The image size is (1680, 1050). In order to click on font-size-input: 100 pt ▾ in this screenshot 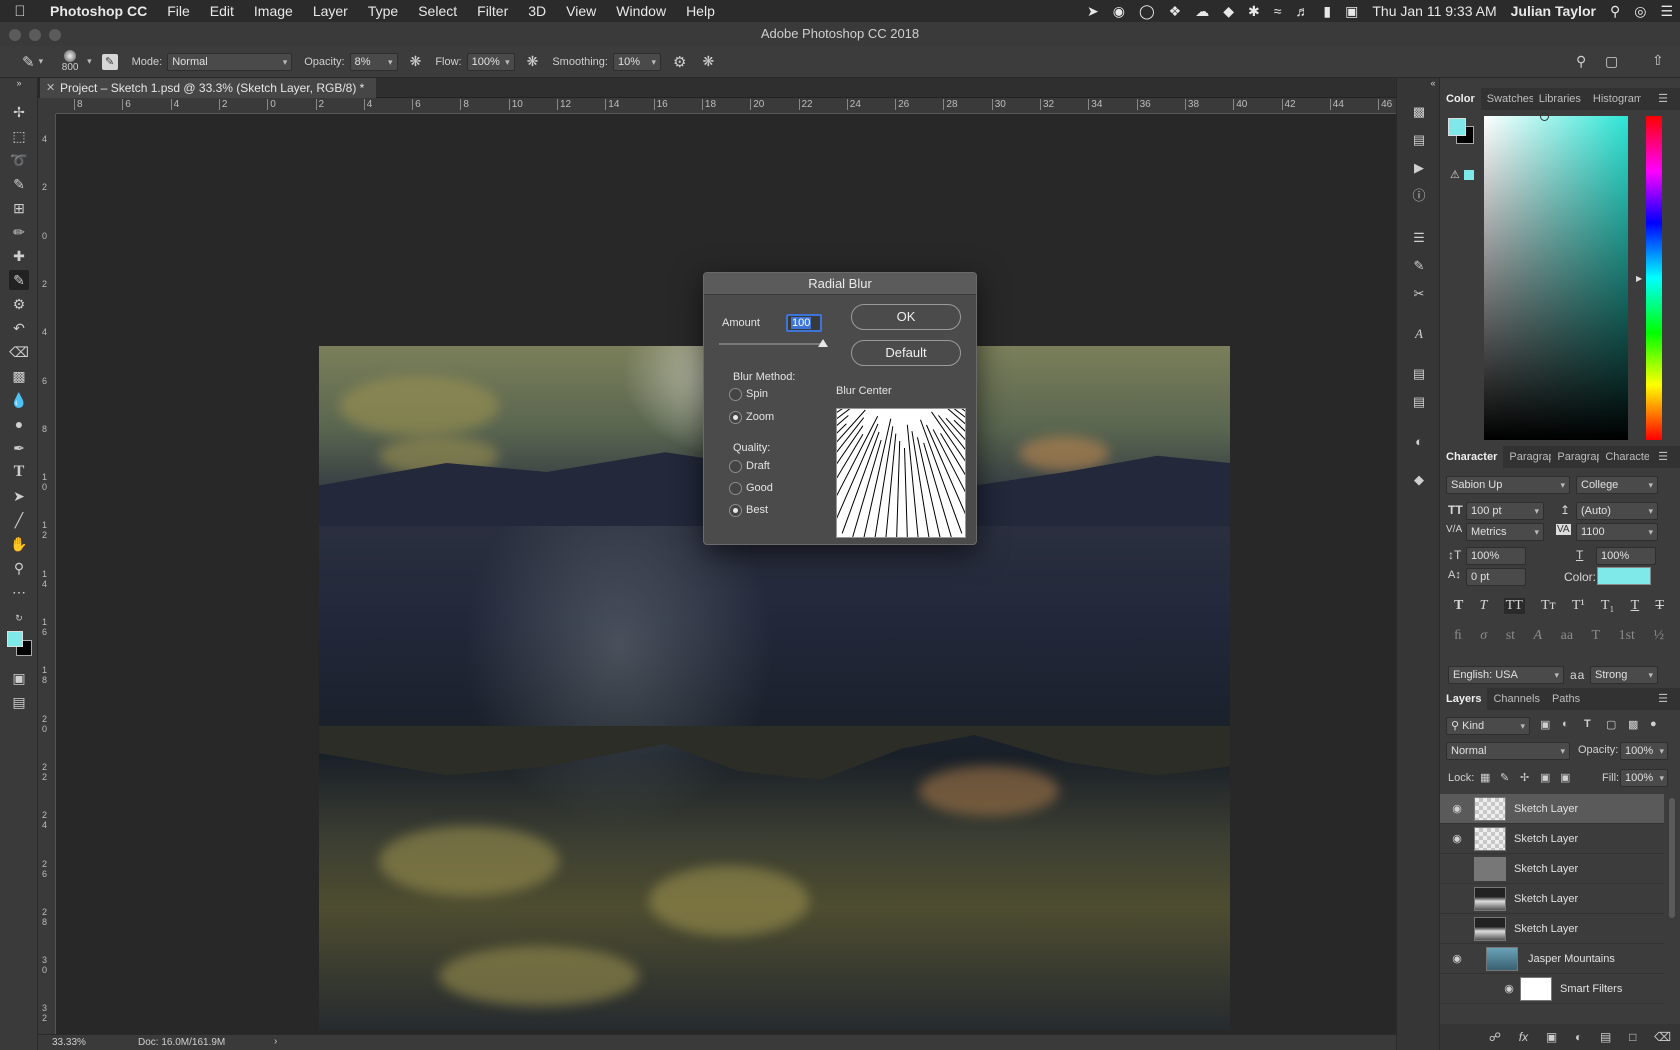, I will do `click(1505, 511)`.